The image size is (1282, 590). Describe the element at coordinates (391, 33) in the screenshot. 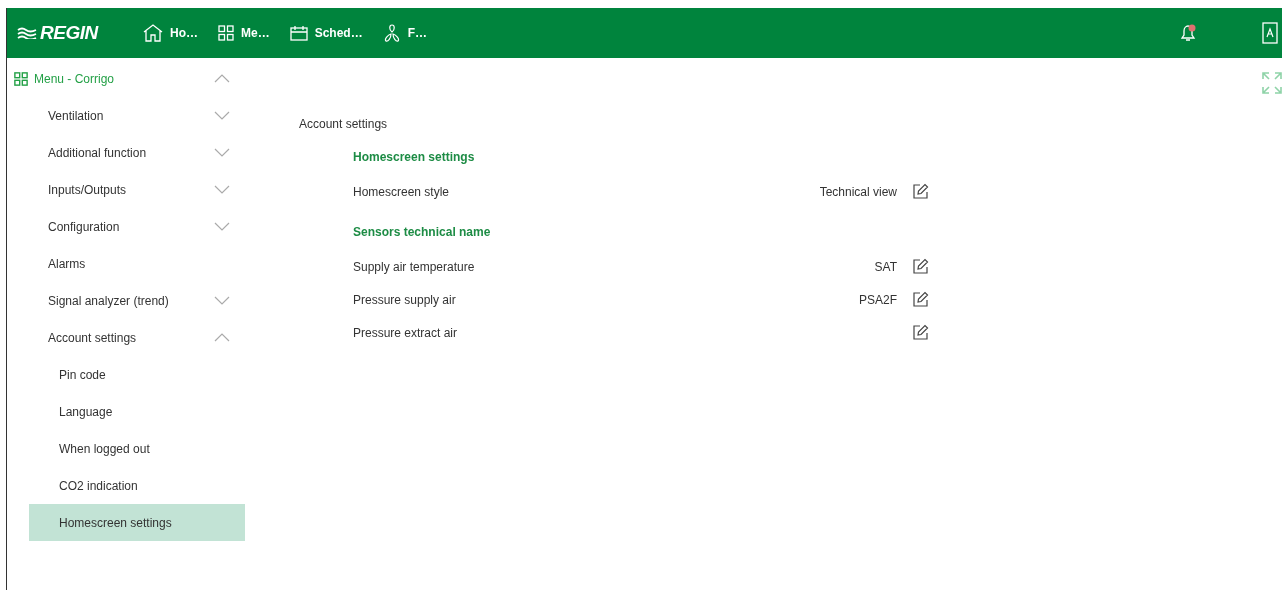

I see `fan-icon` at that location.